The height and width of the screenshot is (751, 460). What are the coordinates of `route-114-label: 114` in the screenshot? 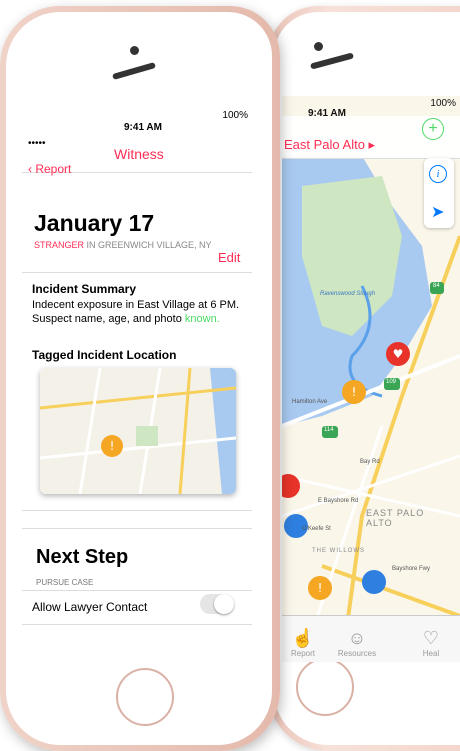 It's located at (329, 430).